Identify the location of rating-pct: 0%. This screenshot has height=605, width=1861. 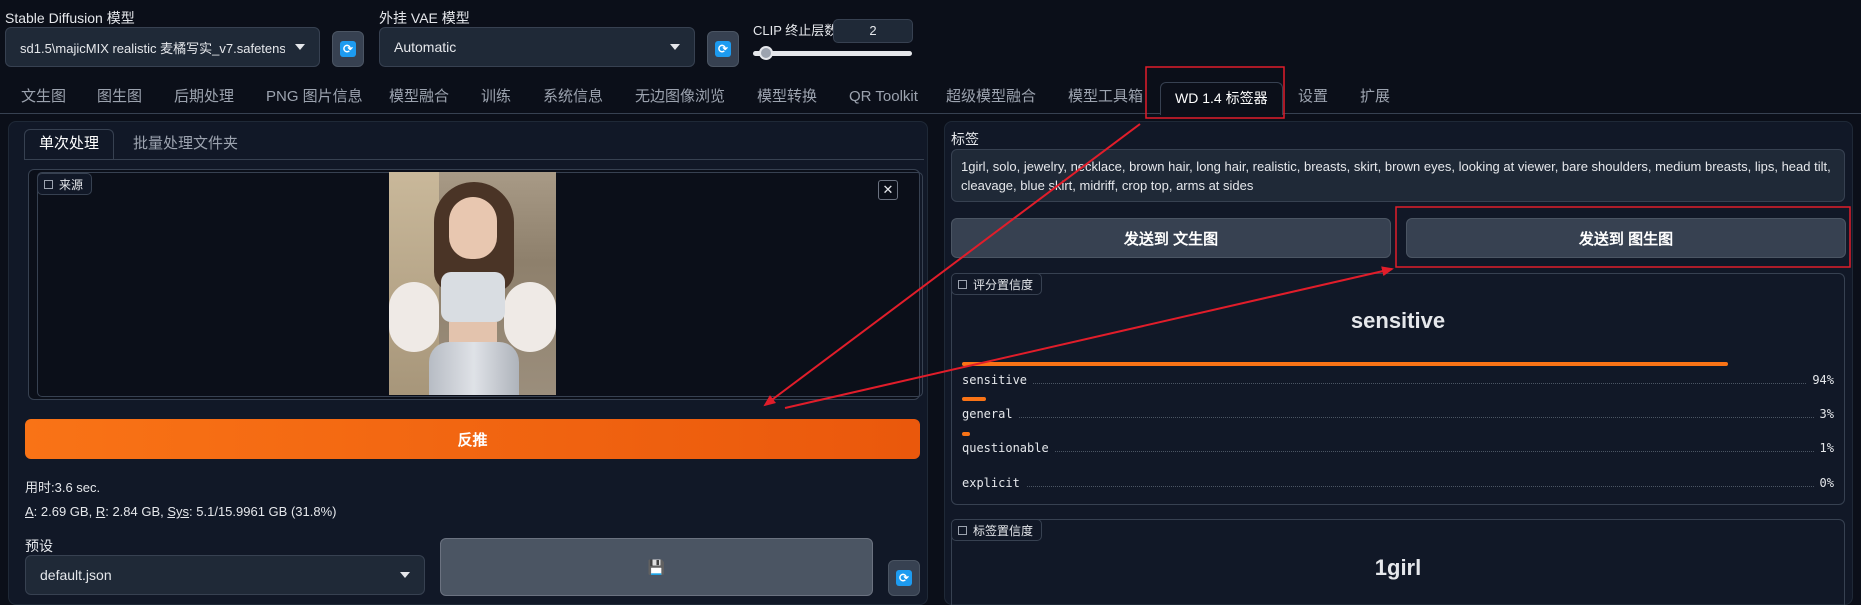
(1823, 483).